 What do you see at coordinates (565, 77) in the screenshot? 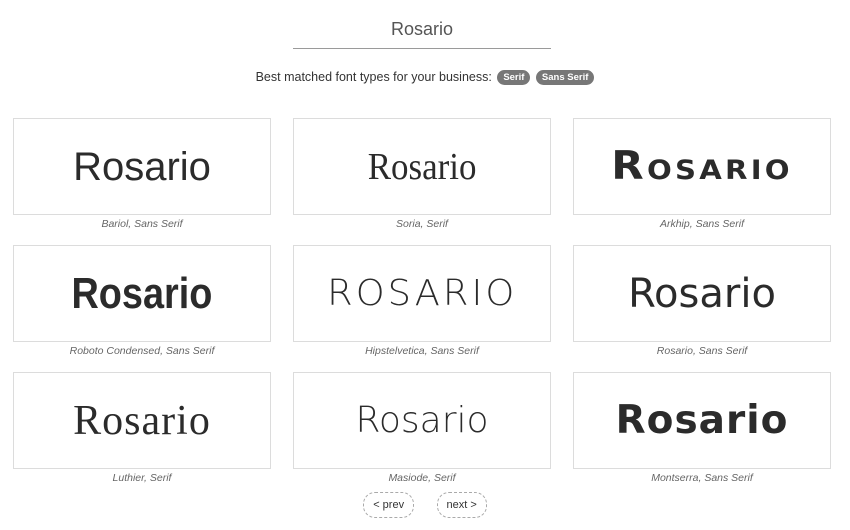
I see `badge-sans-serif: Sans Serif` at bounding box center [565, 77].